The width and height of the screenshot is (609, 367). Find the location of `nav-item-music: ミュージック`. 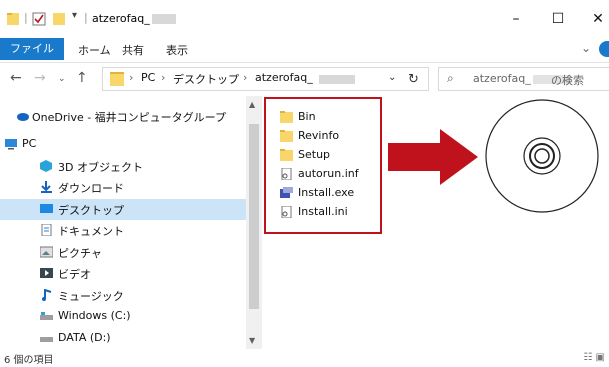

nav-item-music: ミュージック is located at coordinates (123, 295).